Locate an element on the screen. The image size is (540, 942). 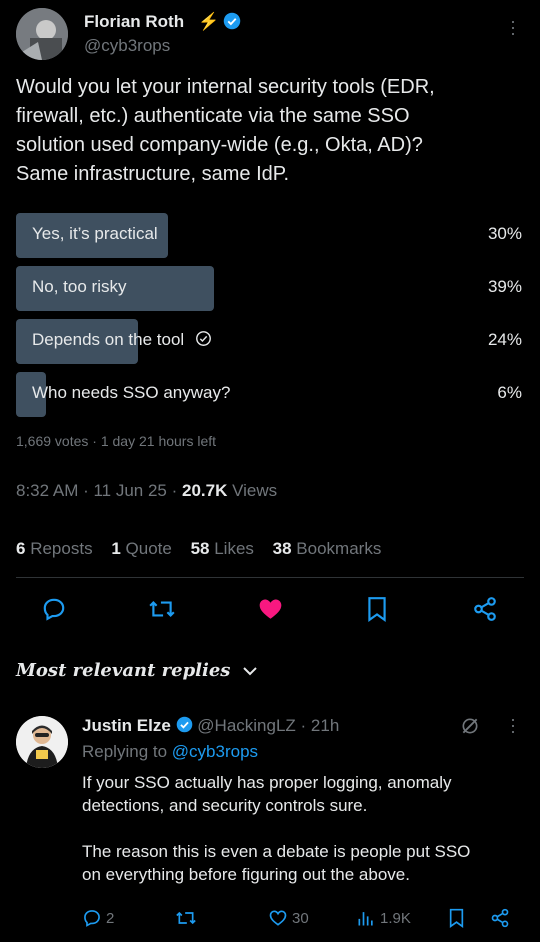
views-label: Views is located at coordinates (255, 490).